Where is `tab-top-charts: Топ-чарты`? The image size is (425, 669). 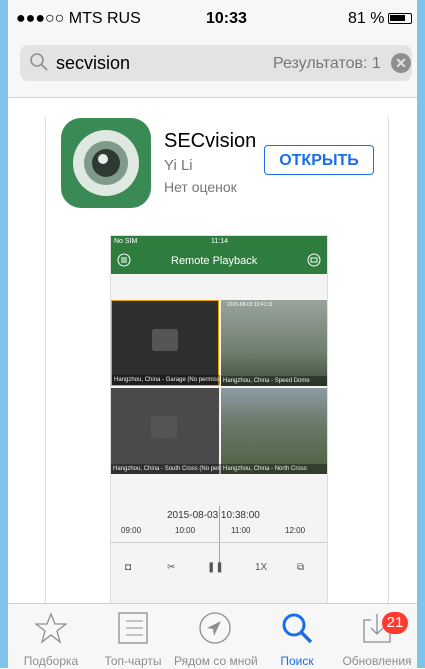 tab-top-charts: Топ-чарты is located at coordinates (133, 636).